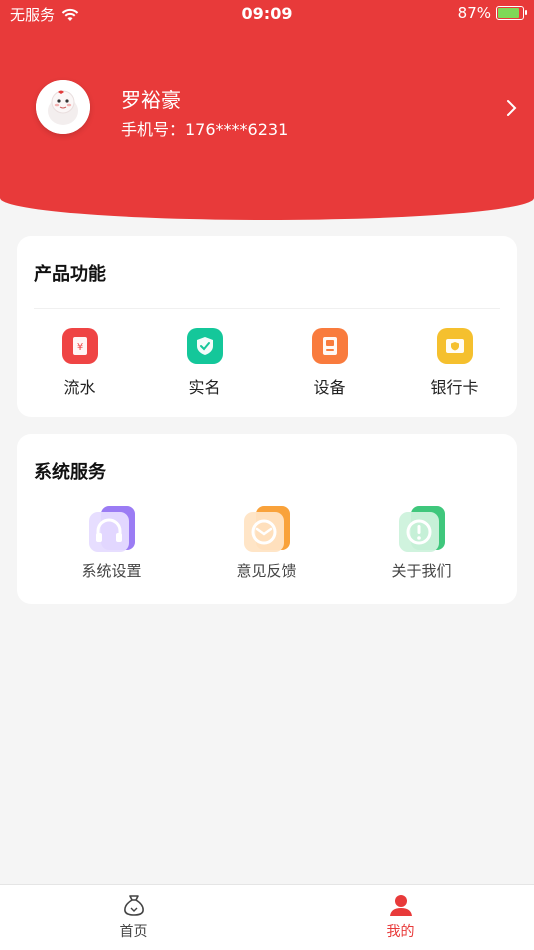 The image size is (534, 950). I want to click on tab-home: 首页, so click(133, 917).